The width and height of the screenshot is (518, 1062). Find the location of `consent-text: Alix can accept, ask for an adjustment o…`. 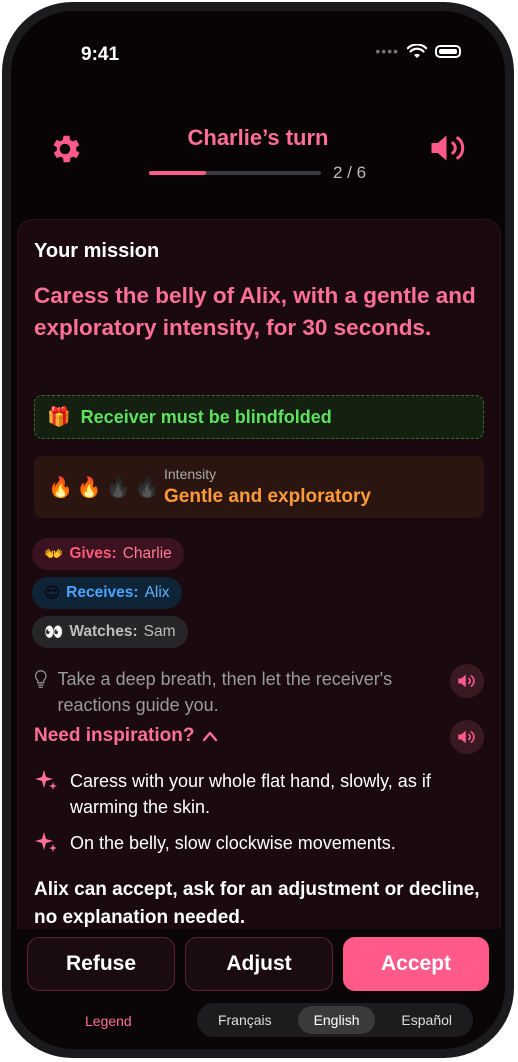

consent-text: Alix can accept, ask for an adjustment o… is located at coordinates (257, 903).